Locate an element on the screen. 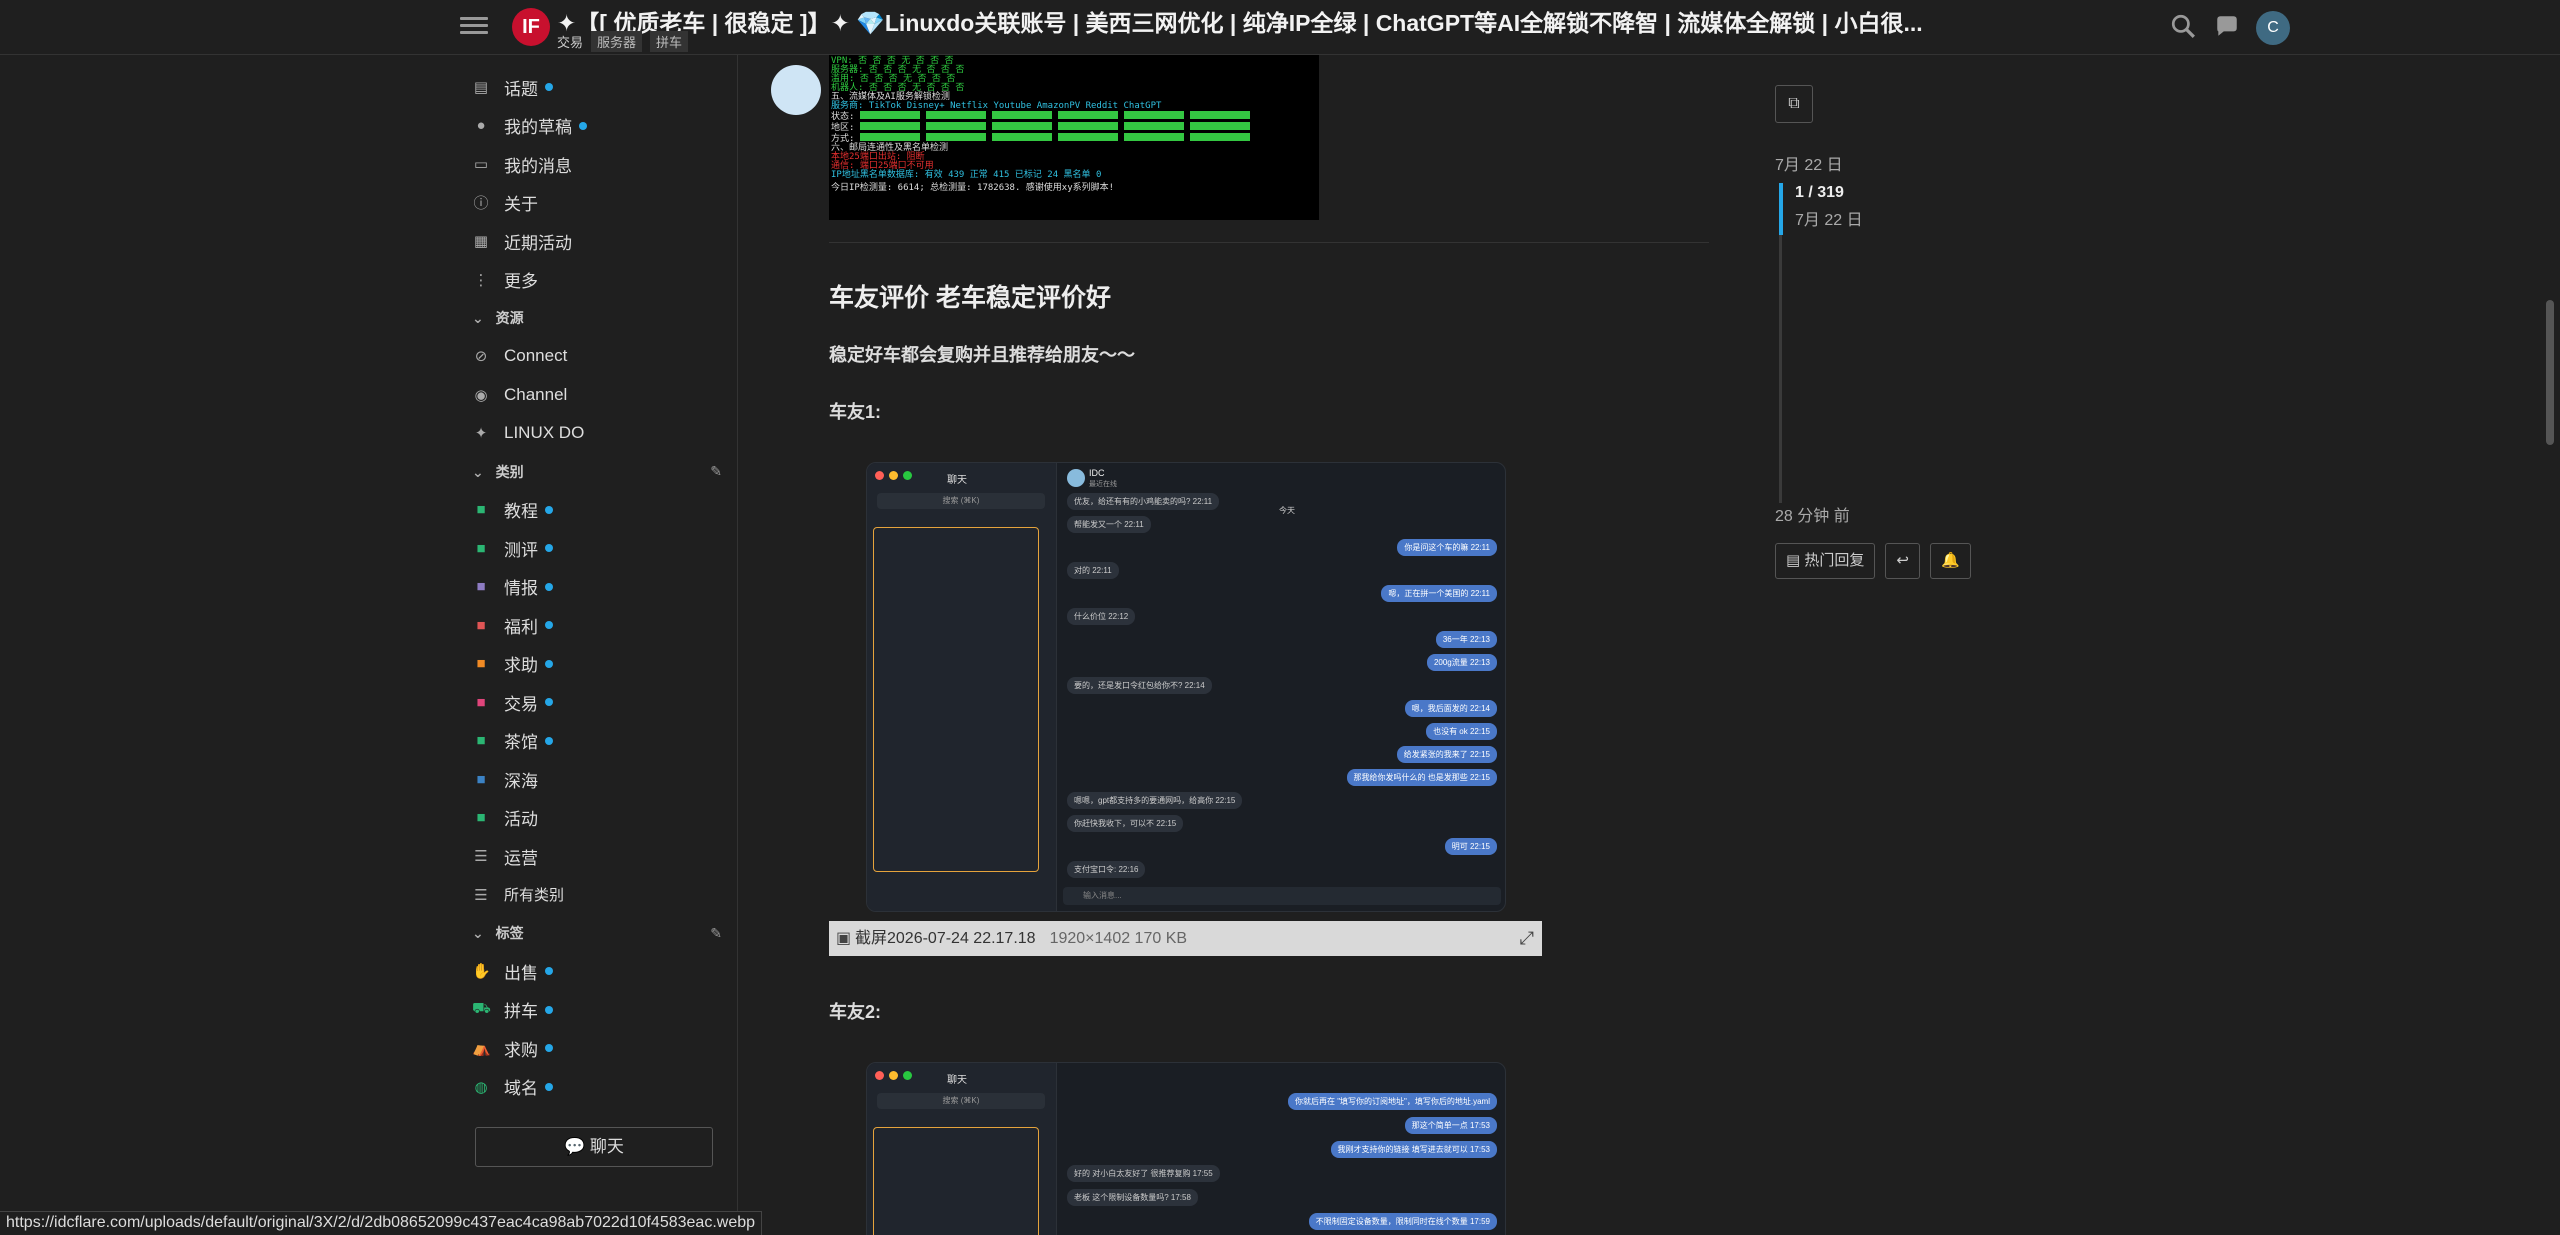 The width and height of the screenshot is (2560, 1235). section-tags: 标签✎ is located at coordinates (597, 933).